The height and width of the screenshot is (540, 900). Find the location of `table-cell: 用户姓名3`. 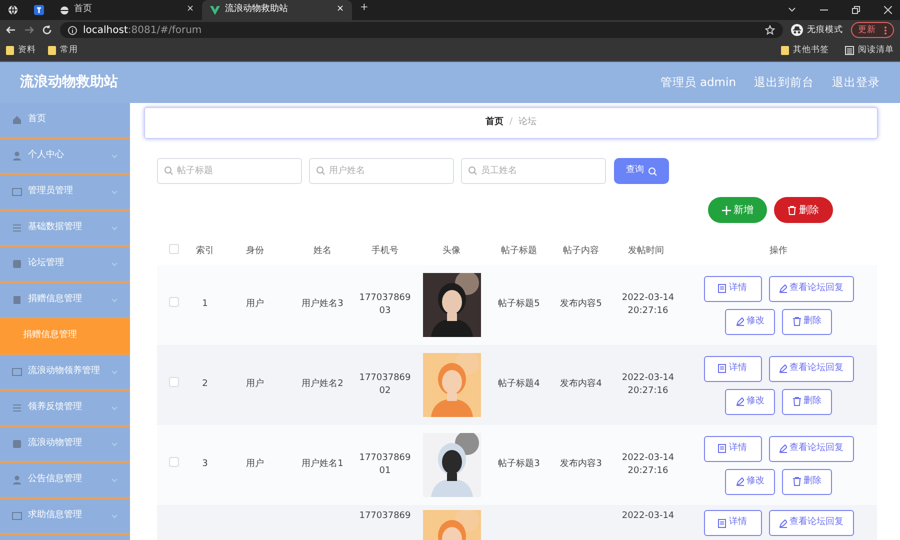

table-cell: 用户姓名3 is located at coordinates (323, 304).